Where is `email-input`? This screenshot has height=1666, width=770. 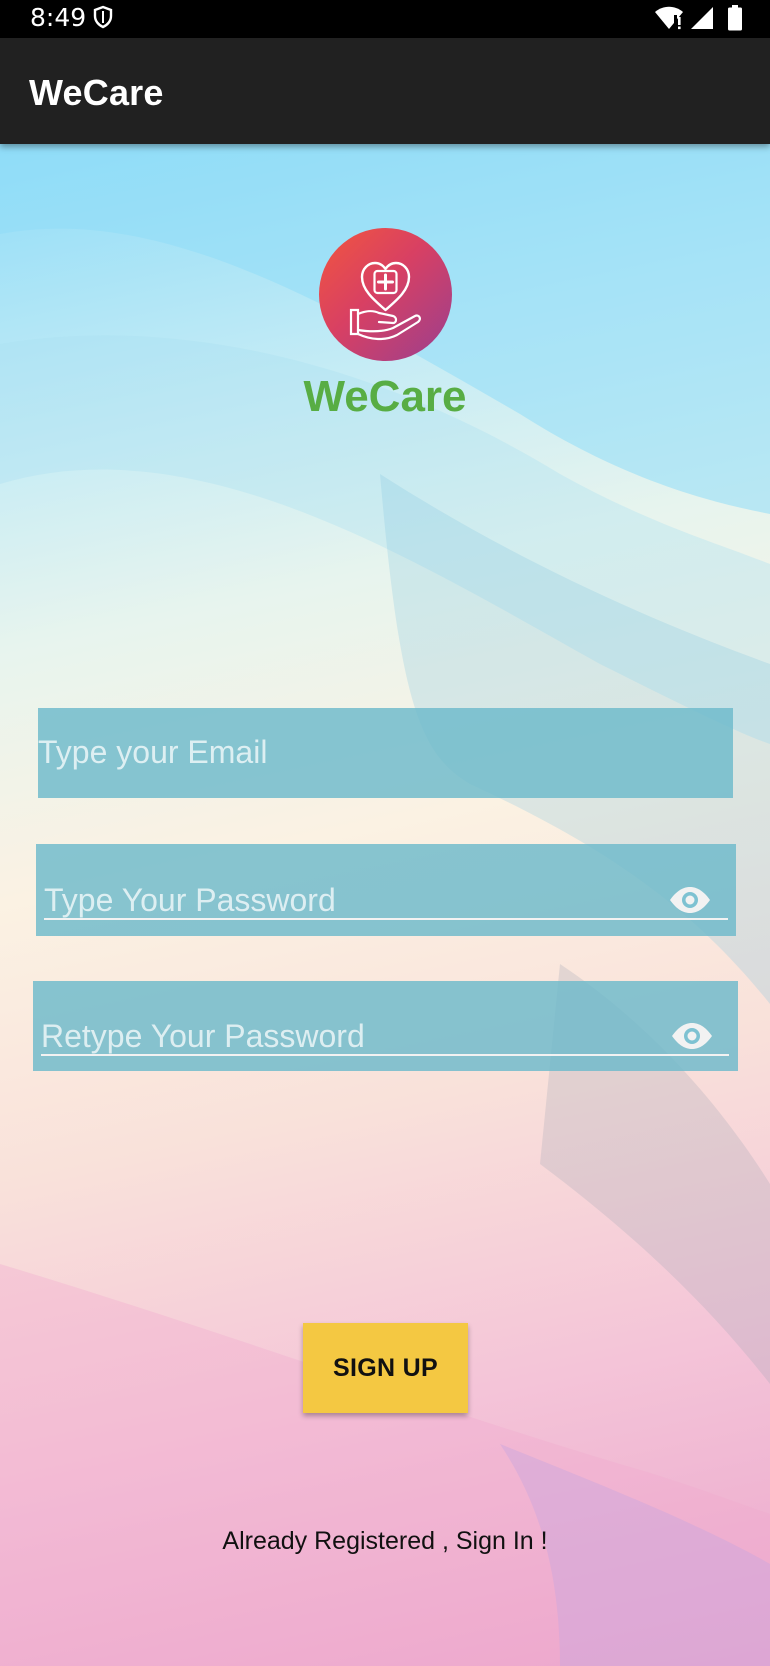 email-input is located at coordinates (378, 752).